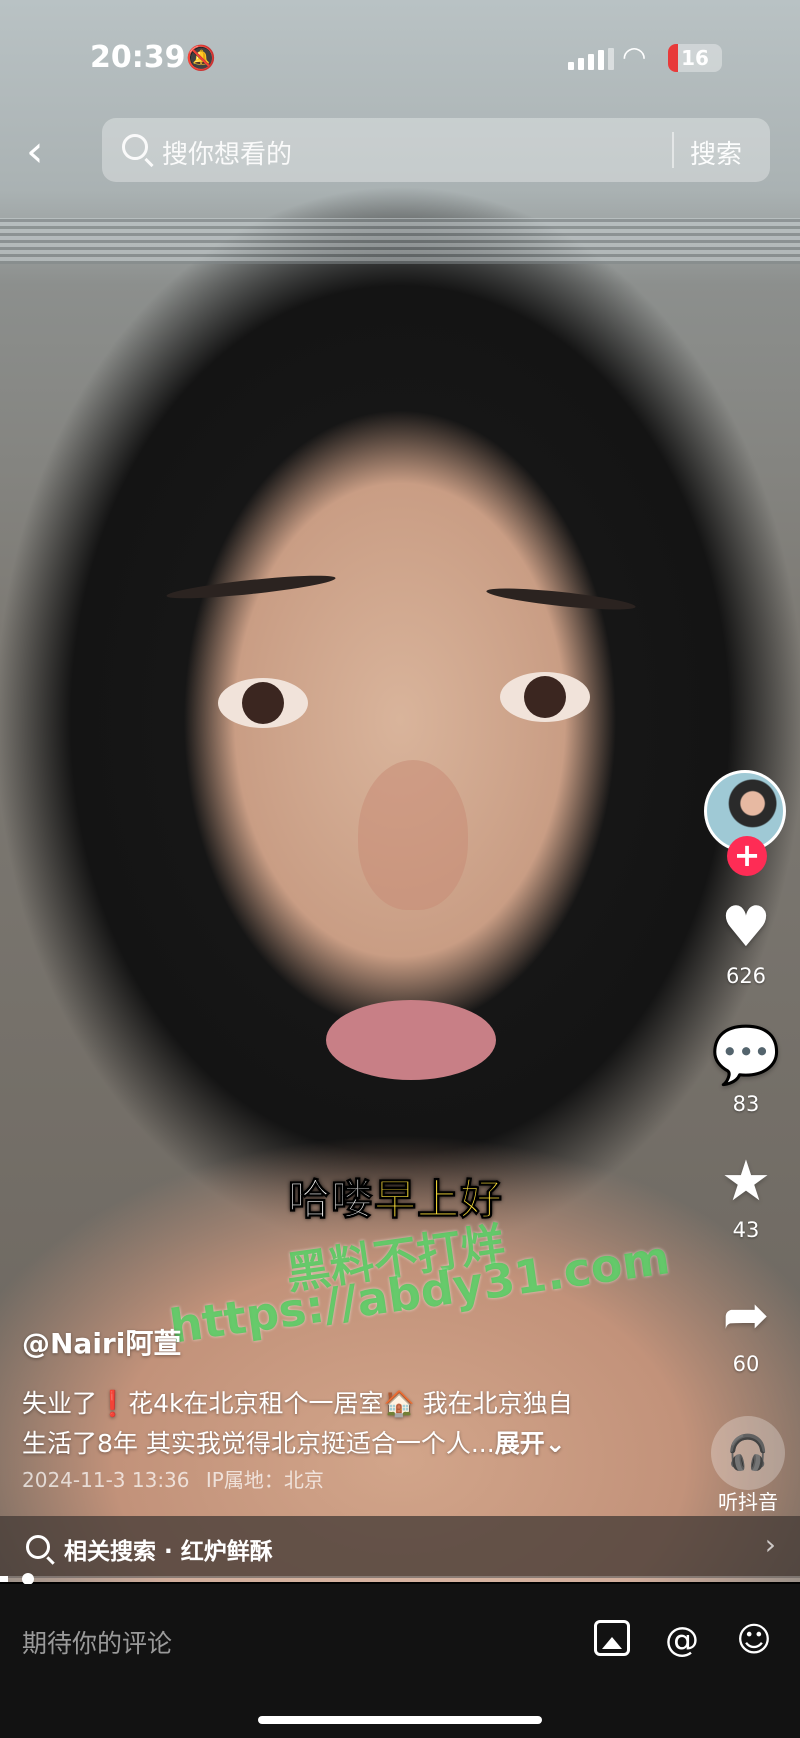 Image resolution: width=800 pixels, height=1738 pixels. I want to click on follow-button: +, so click(747, 856).